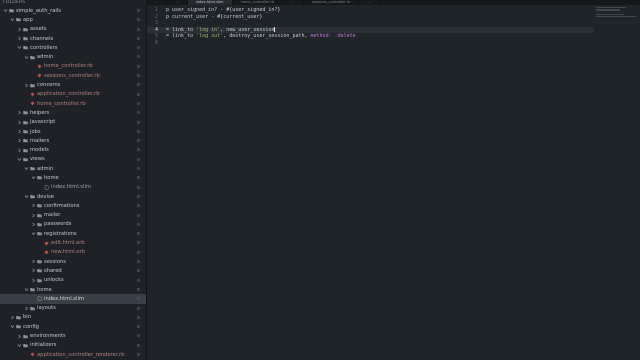 This screenshot has width=640, height=360. What do you see at coordinates (73, 354) in the screenshot?
I see `tree-file: application_controller_renderer.rb` at bounding box center [73, 354].